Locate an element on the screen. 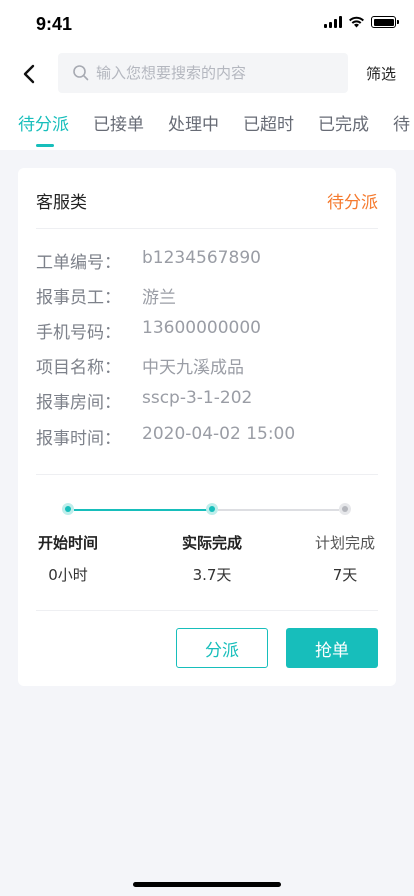 Image resolution: width=414 pixels, height=896 pixels. field-label: 手机号码： is located at coordinates (78, 333).